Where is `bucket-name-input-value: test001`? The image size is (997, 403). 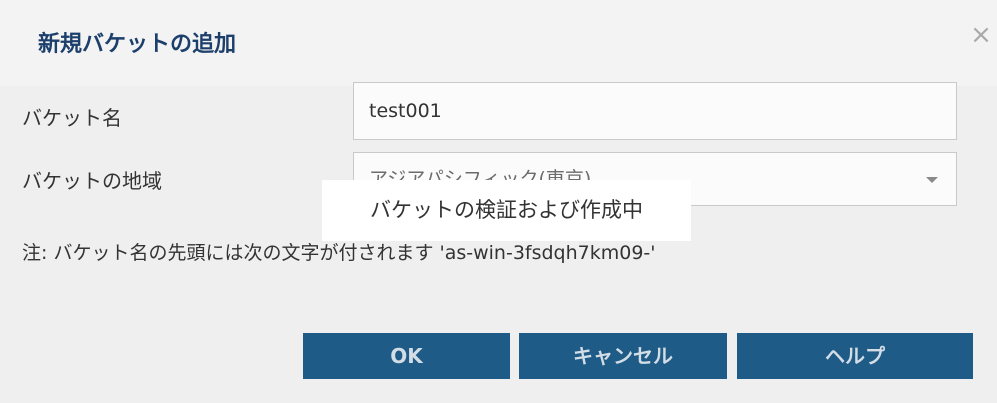
bucket-name-input-value: test001 is located at coordinates (405, 111).